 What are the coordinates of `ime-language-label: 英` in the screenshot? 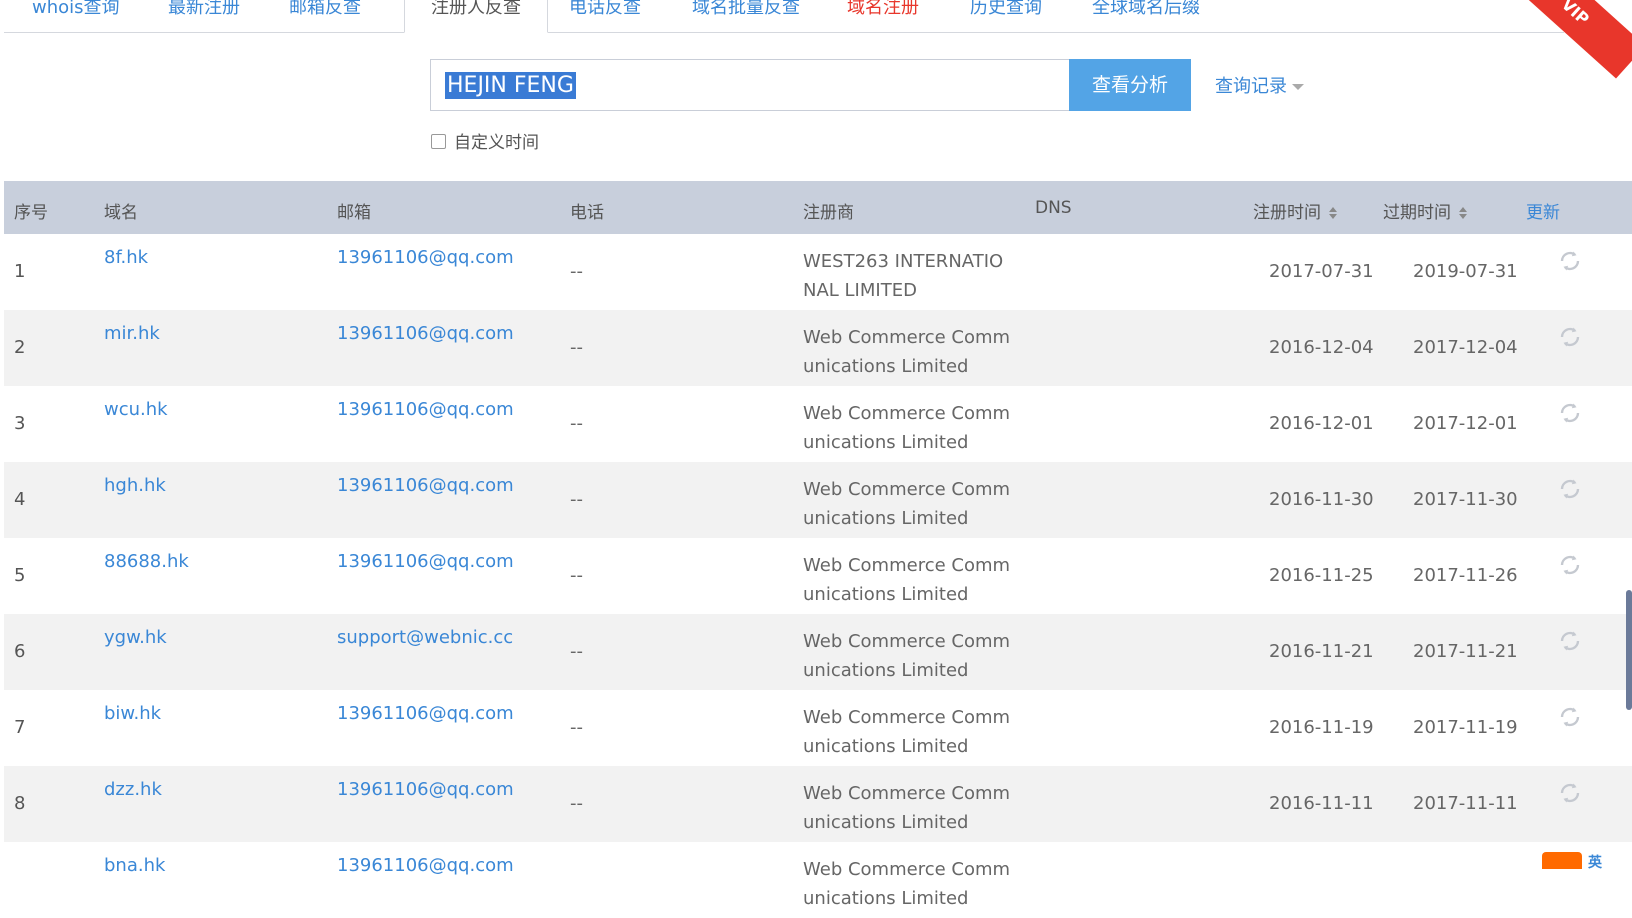 It's located at (1595, 862).